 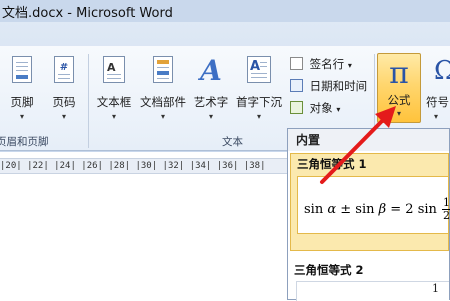 What do you see at coordinates (437, 89) in the screenshot?
I see `symbol-button: Ω 符号 ▾` at bounding box center [437, 89].